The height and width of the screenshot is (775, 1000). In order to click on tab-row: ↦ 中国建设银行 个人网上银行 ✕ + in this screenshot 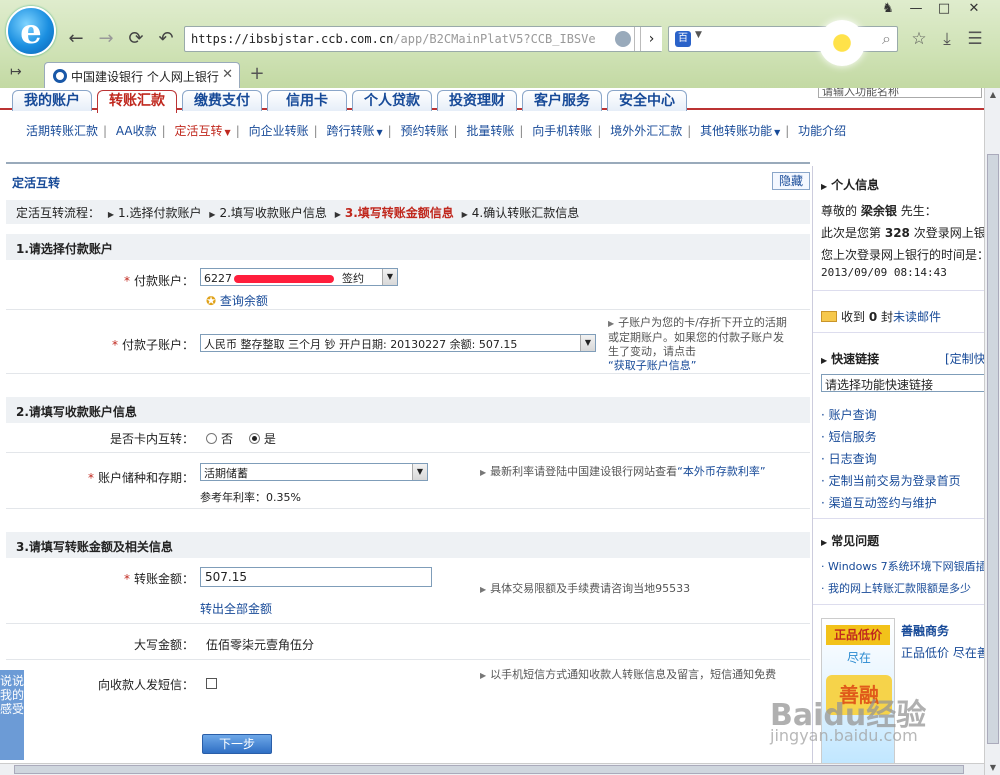, I will do `click(500, 74)`.